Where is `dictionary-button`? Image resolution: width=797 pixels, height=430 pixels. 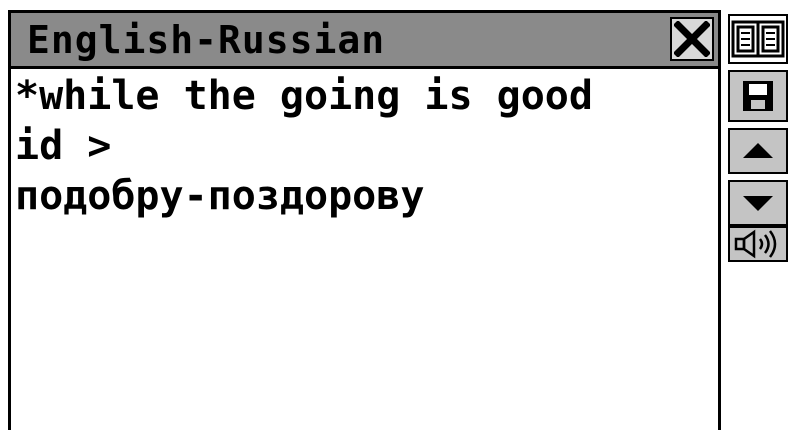
dictionary-button is located at coordinates (758, 39).